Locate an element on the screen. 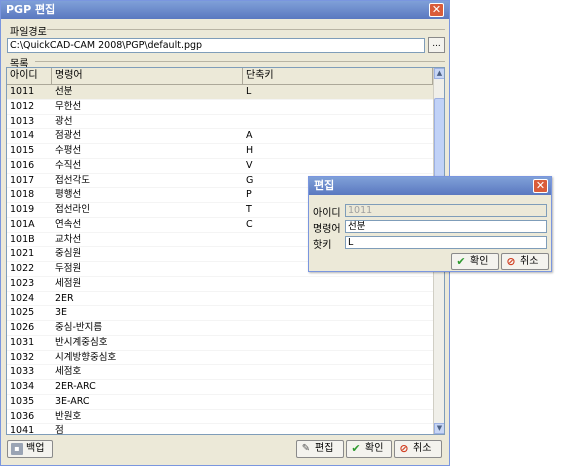 The image size is (566, 466). table-row: 1025 3E is located at coordinates (220, 313).